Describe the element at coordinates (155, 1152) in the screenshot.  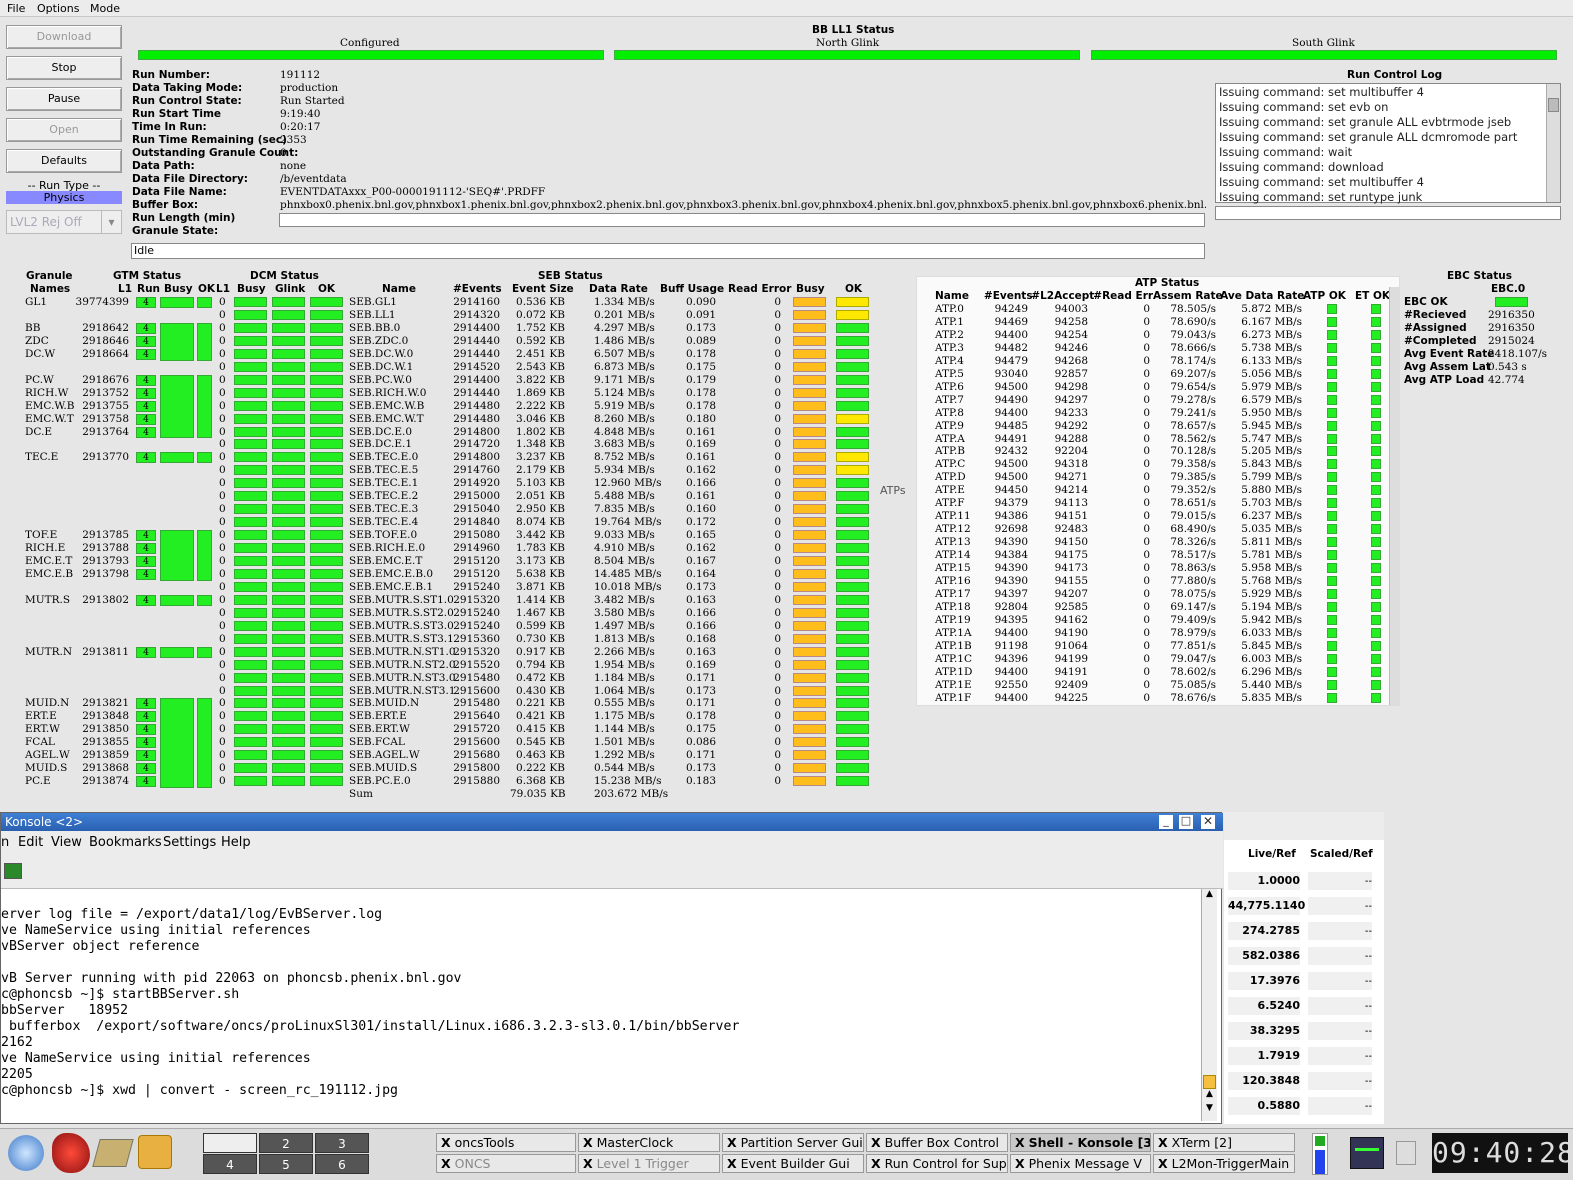
I see `browser-icon` at that location.